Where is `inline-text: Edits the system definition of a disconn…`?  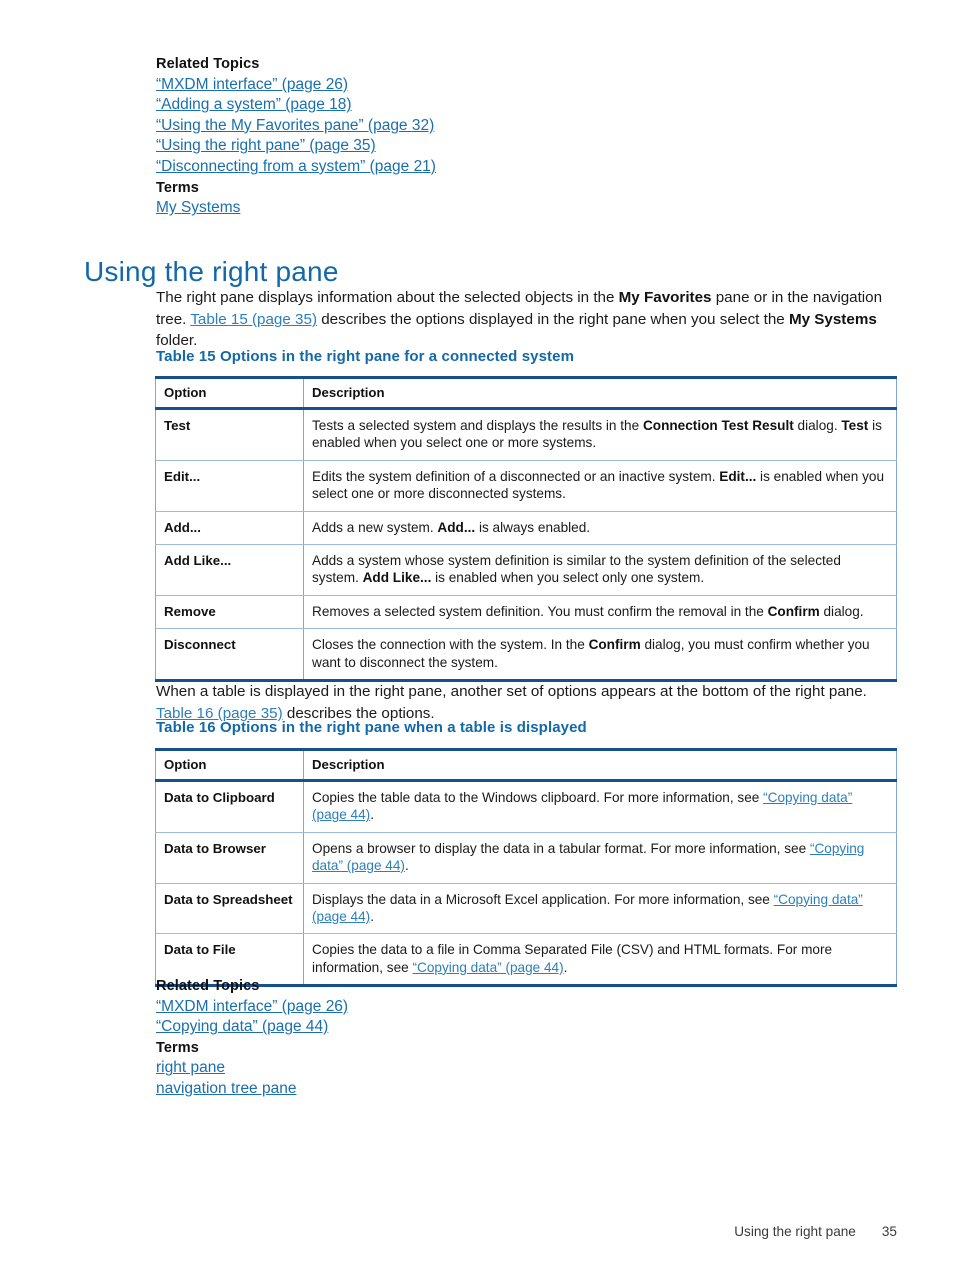
inline-text: Edits the system definition of a disconn… is located at coordinates (516, 476).